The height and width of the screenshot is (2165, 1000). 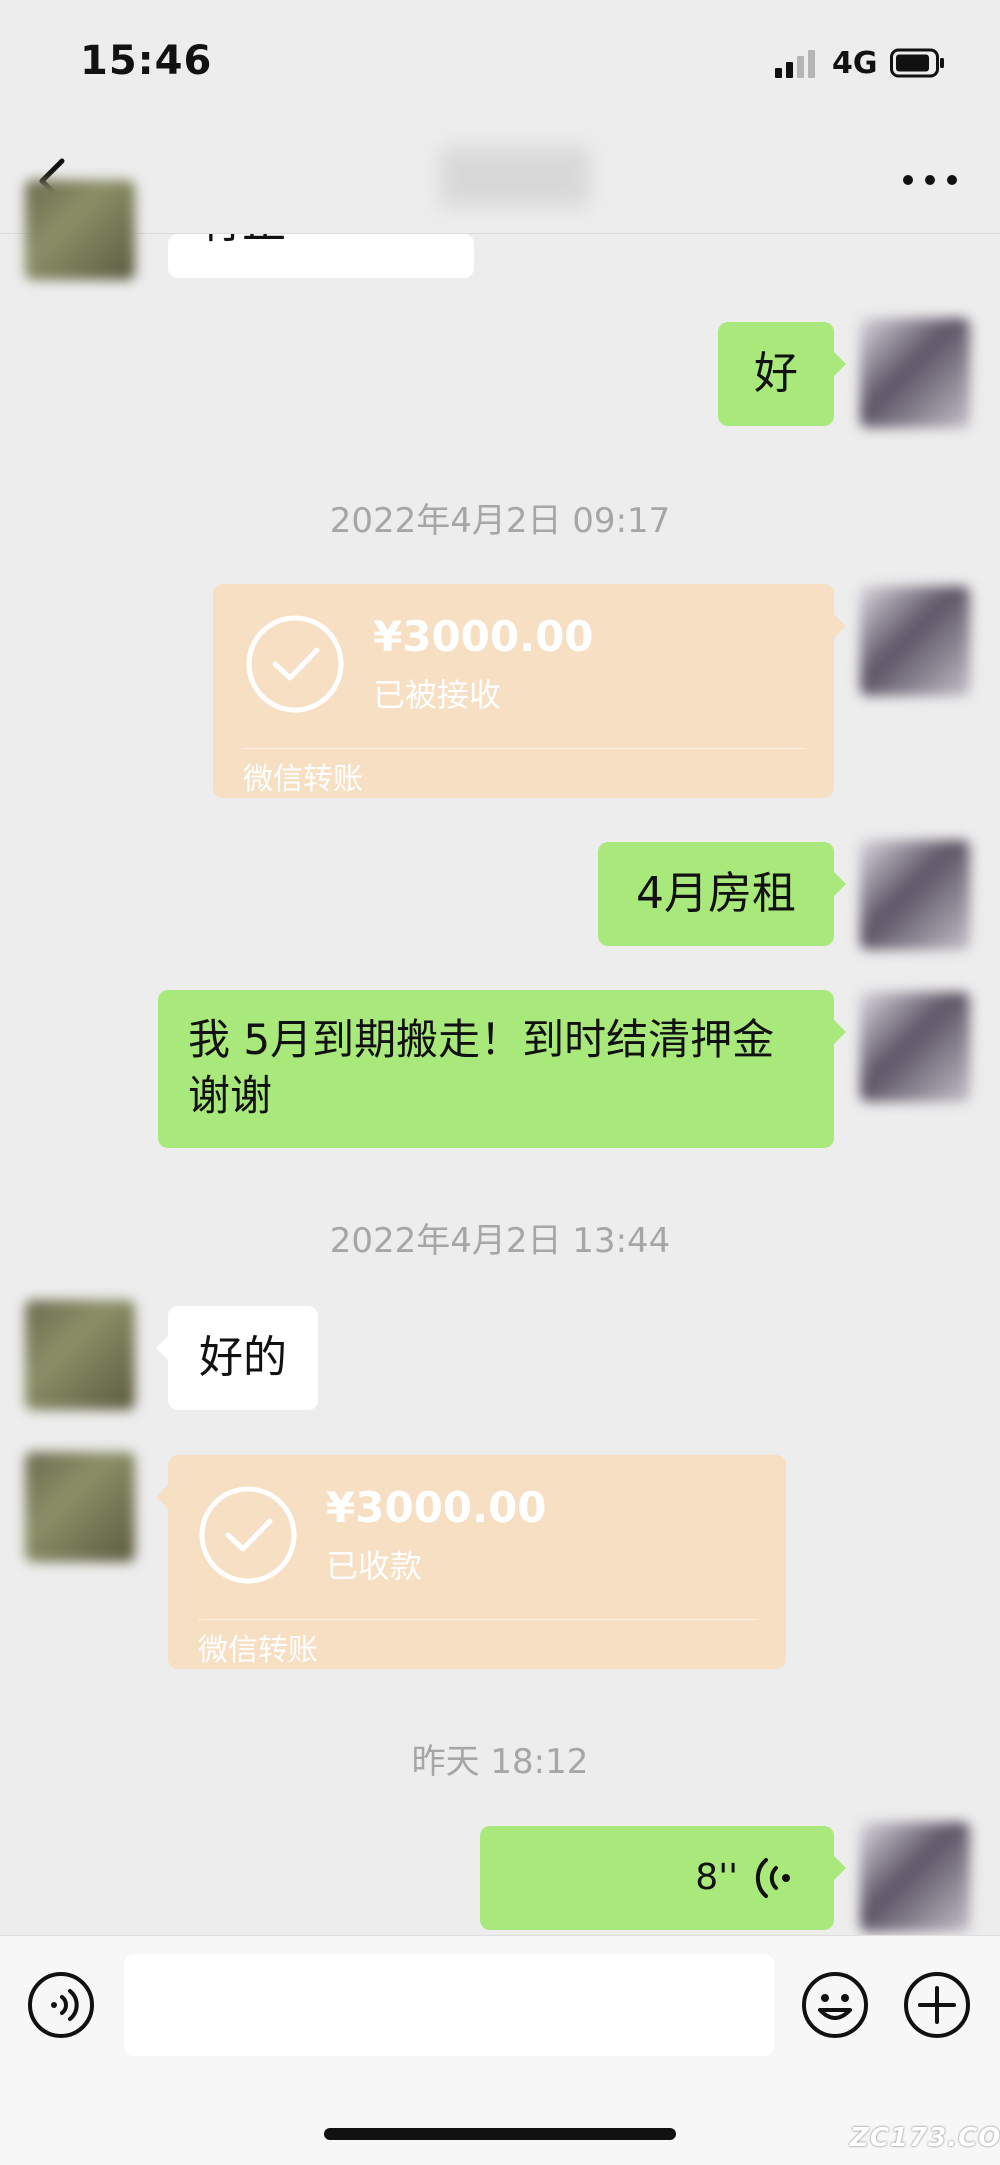 What do you see at coordinates (835, 2005) in the screenshot?
I see `emoji-icon` at bounding box center [835, 2005].